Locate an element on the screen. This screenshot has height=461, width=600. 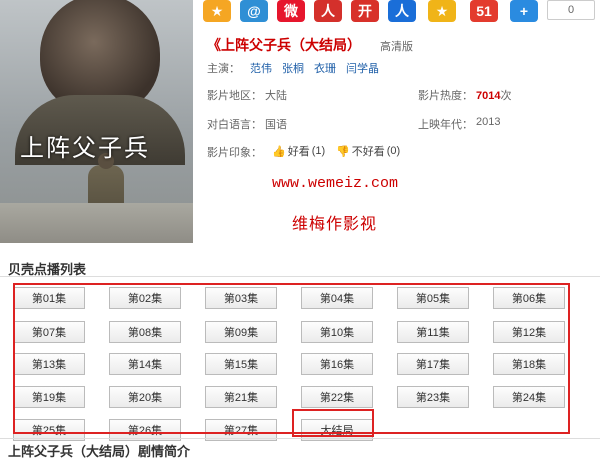
cast-link: 闫学晶 is located at coordinates (362, 68).